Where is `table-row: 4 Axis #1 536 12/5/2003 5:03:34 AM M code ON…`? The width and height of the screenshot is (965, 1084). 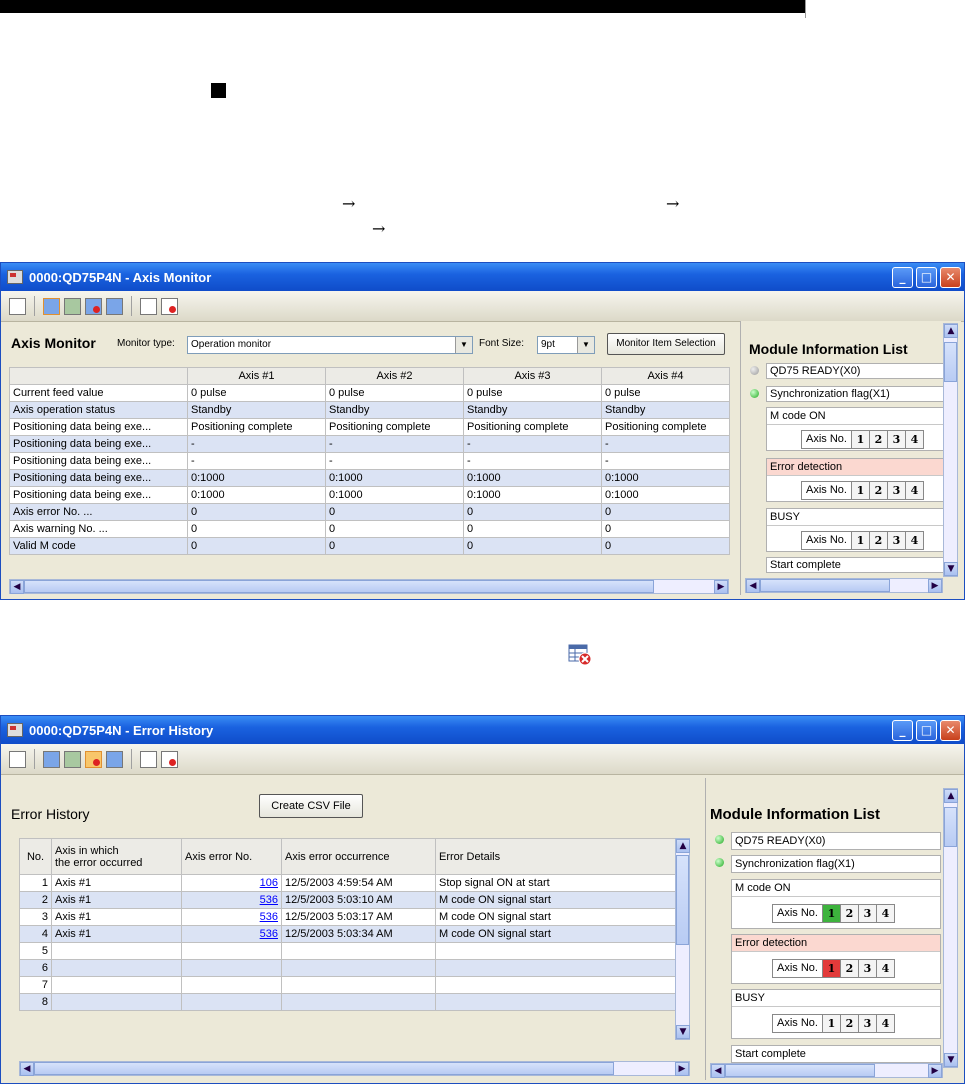 table-row: 4 Axis #1 536 12/5/2003 5:03:34 AM M code ON… is located at coordinates (347, 934).